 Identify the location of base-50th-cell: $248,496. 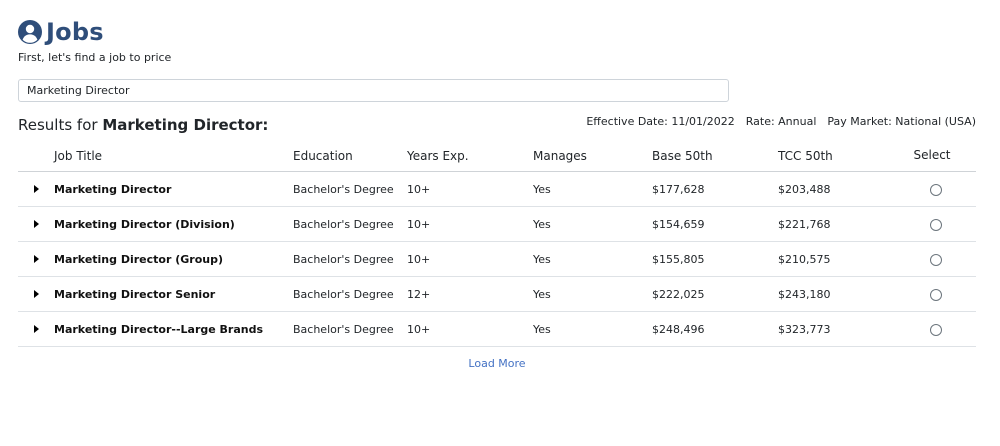
(715, 329).